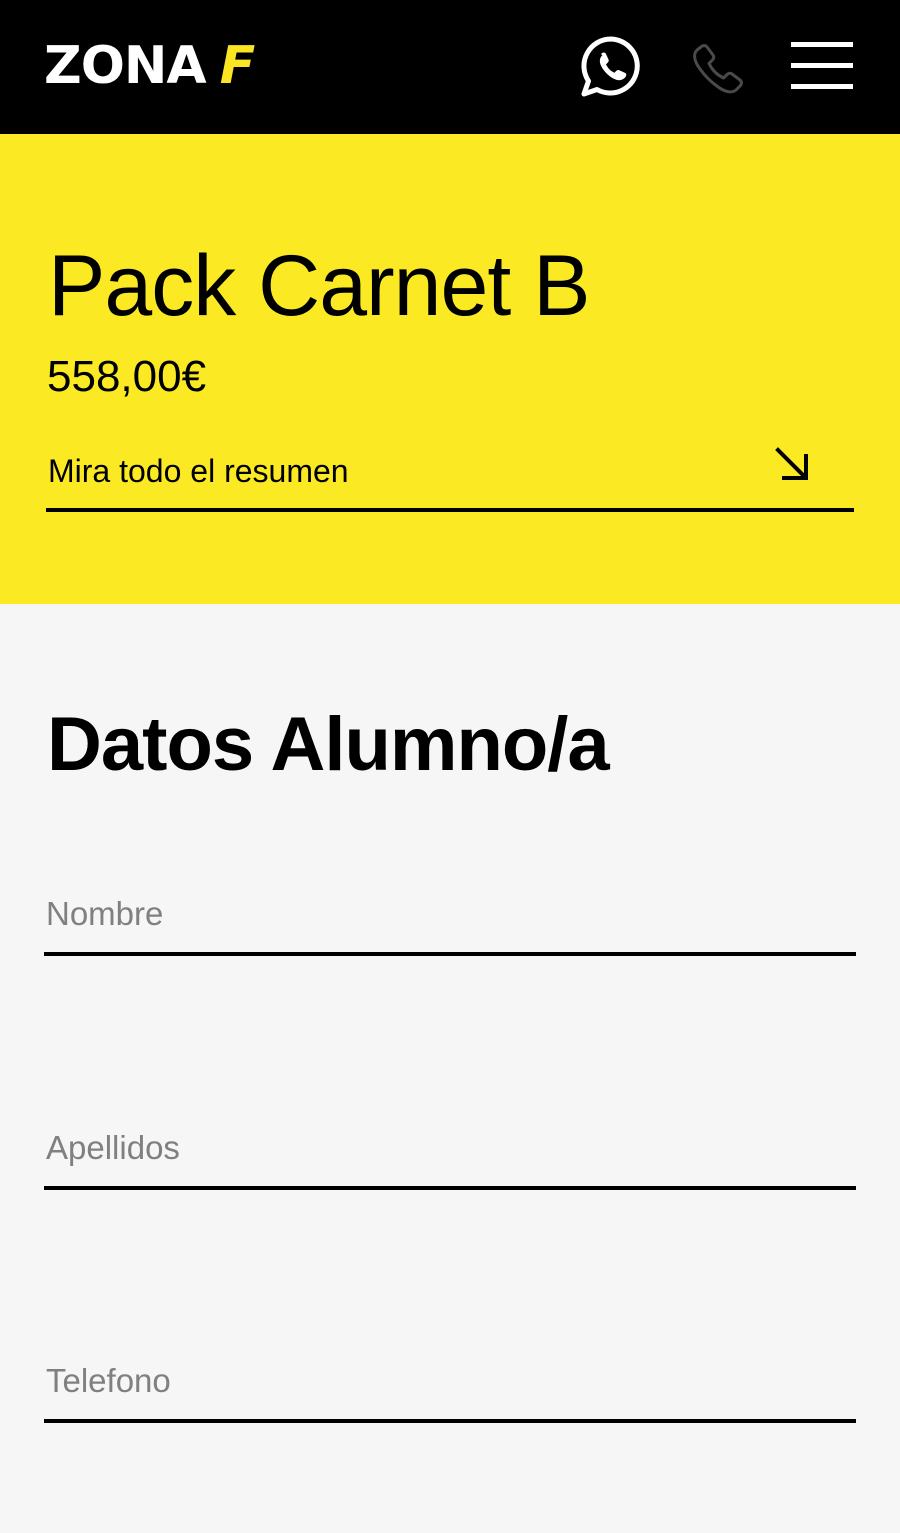 The width and height of the screenshot is (900, 1533). I want to click on nombre-input, so click(450, 914).